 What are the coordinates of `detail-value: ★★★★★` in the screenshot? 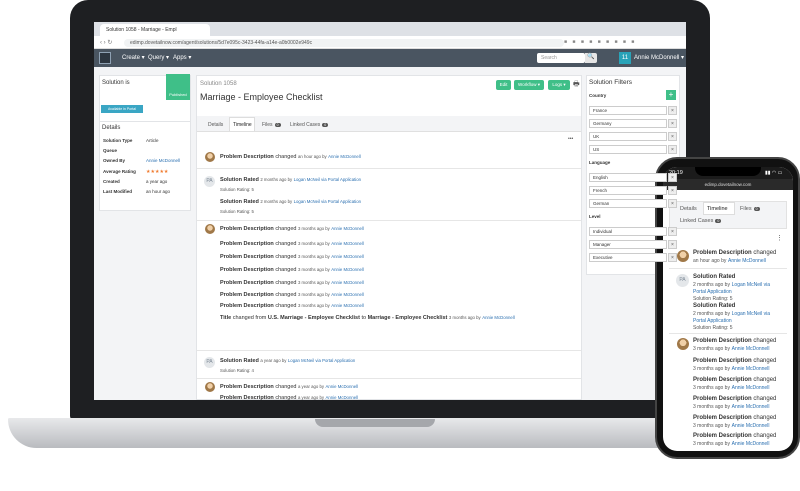 It's located at (157, 172).